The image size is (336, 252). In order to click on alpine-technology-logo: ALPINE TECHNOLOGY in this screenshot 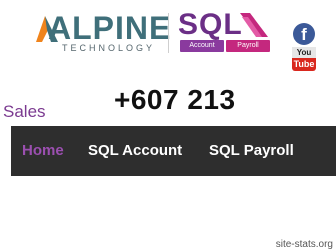, I will do `click(99, 32)`.